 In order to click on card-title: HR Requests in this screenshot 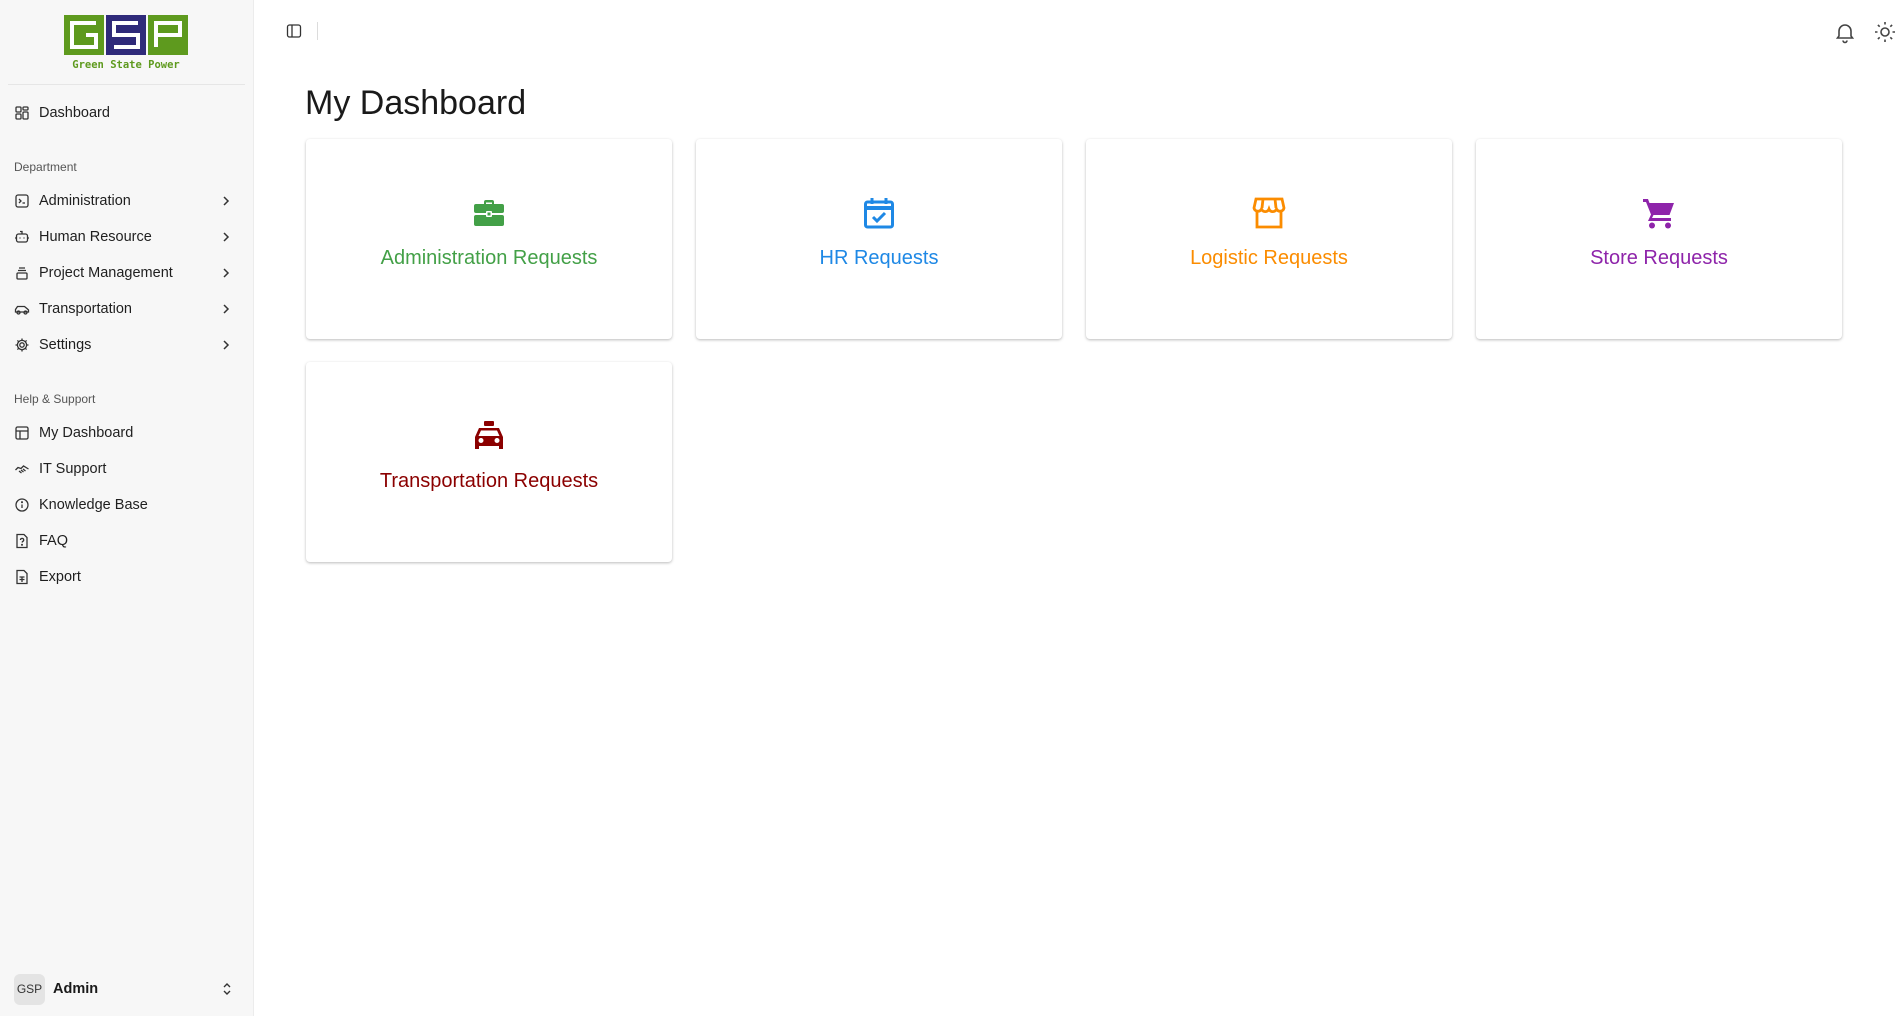, I will do `click(879, 258)`.